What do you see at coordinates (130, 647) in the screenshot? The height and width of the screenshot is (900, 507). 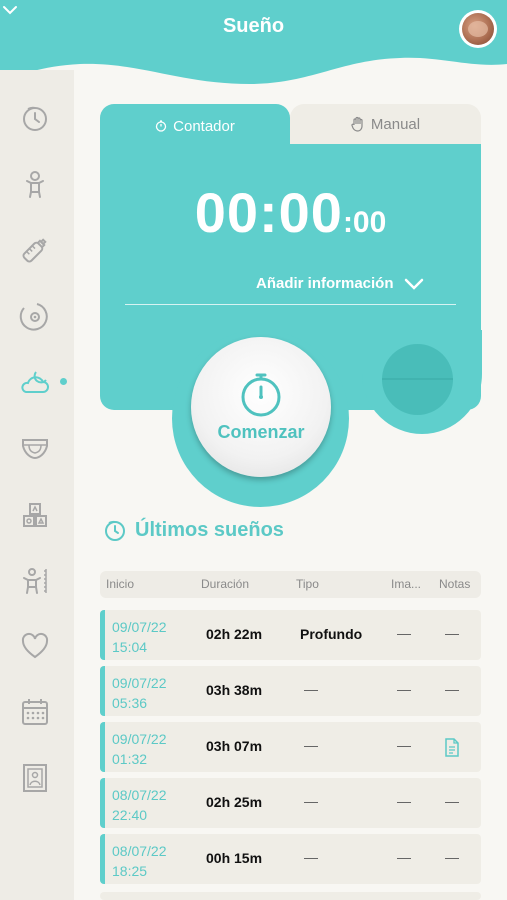 I see `row-time: 15:04` at bounding box center [130, 647].